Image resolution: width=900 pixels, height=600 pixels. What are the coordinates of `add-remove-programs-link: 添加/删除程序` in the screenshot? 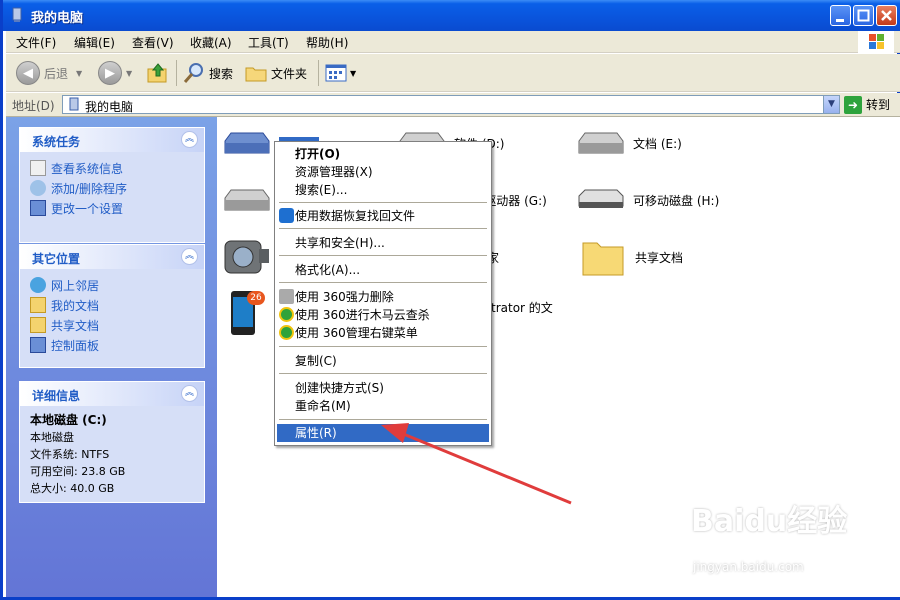 It's located at (112, 188).